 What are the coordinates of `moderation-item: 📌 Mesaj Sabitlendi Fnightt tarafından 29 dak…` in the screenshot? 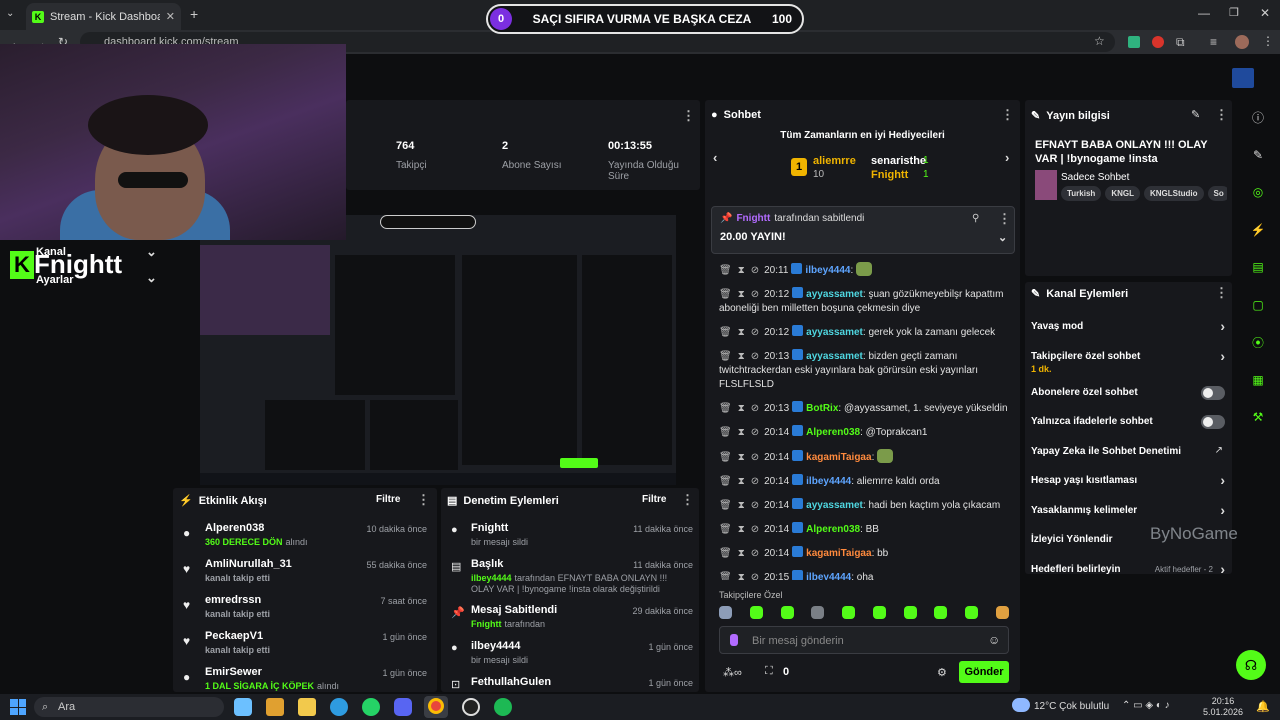 It's located at (571, 622).